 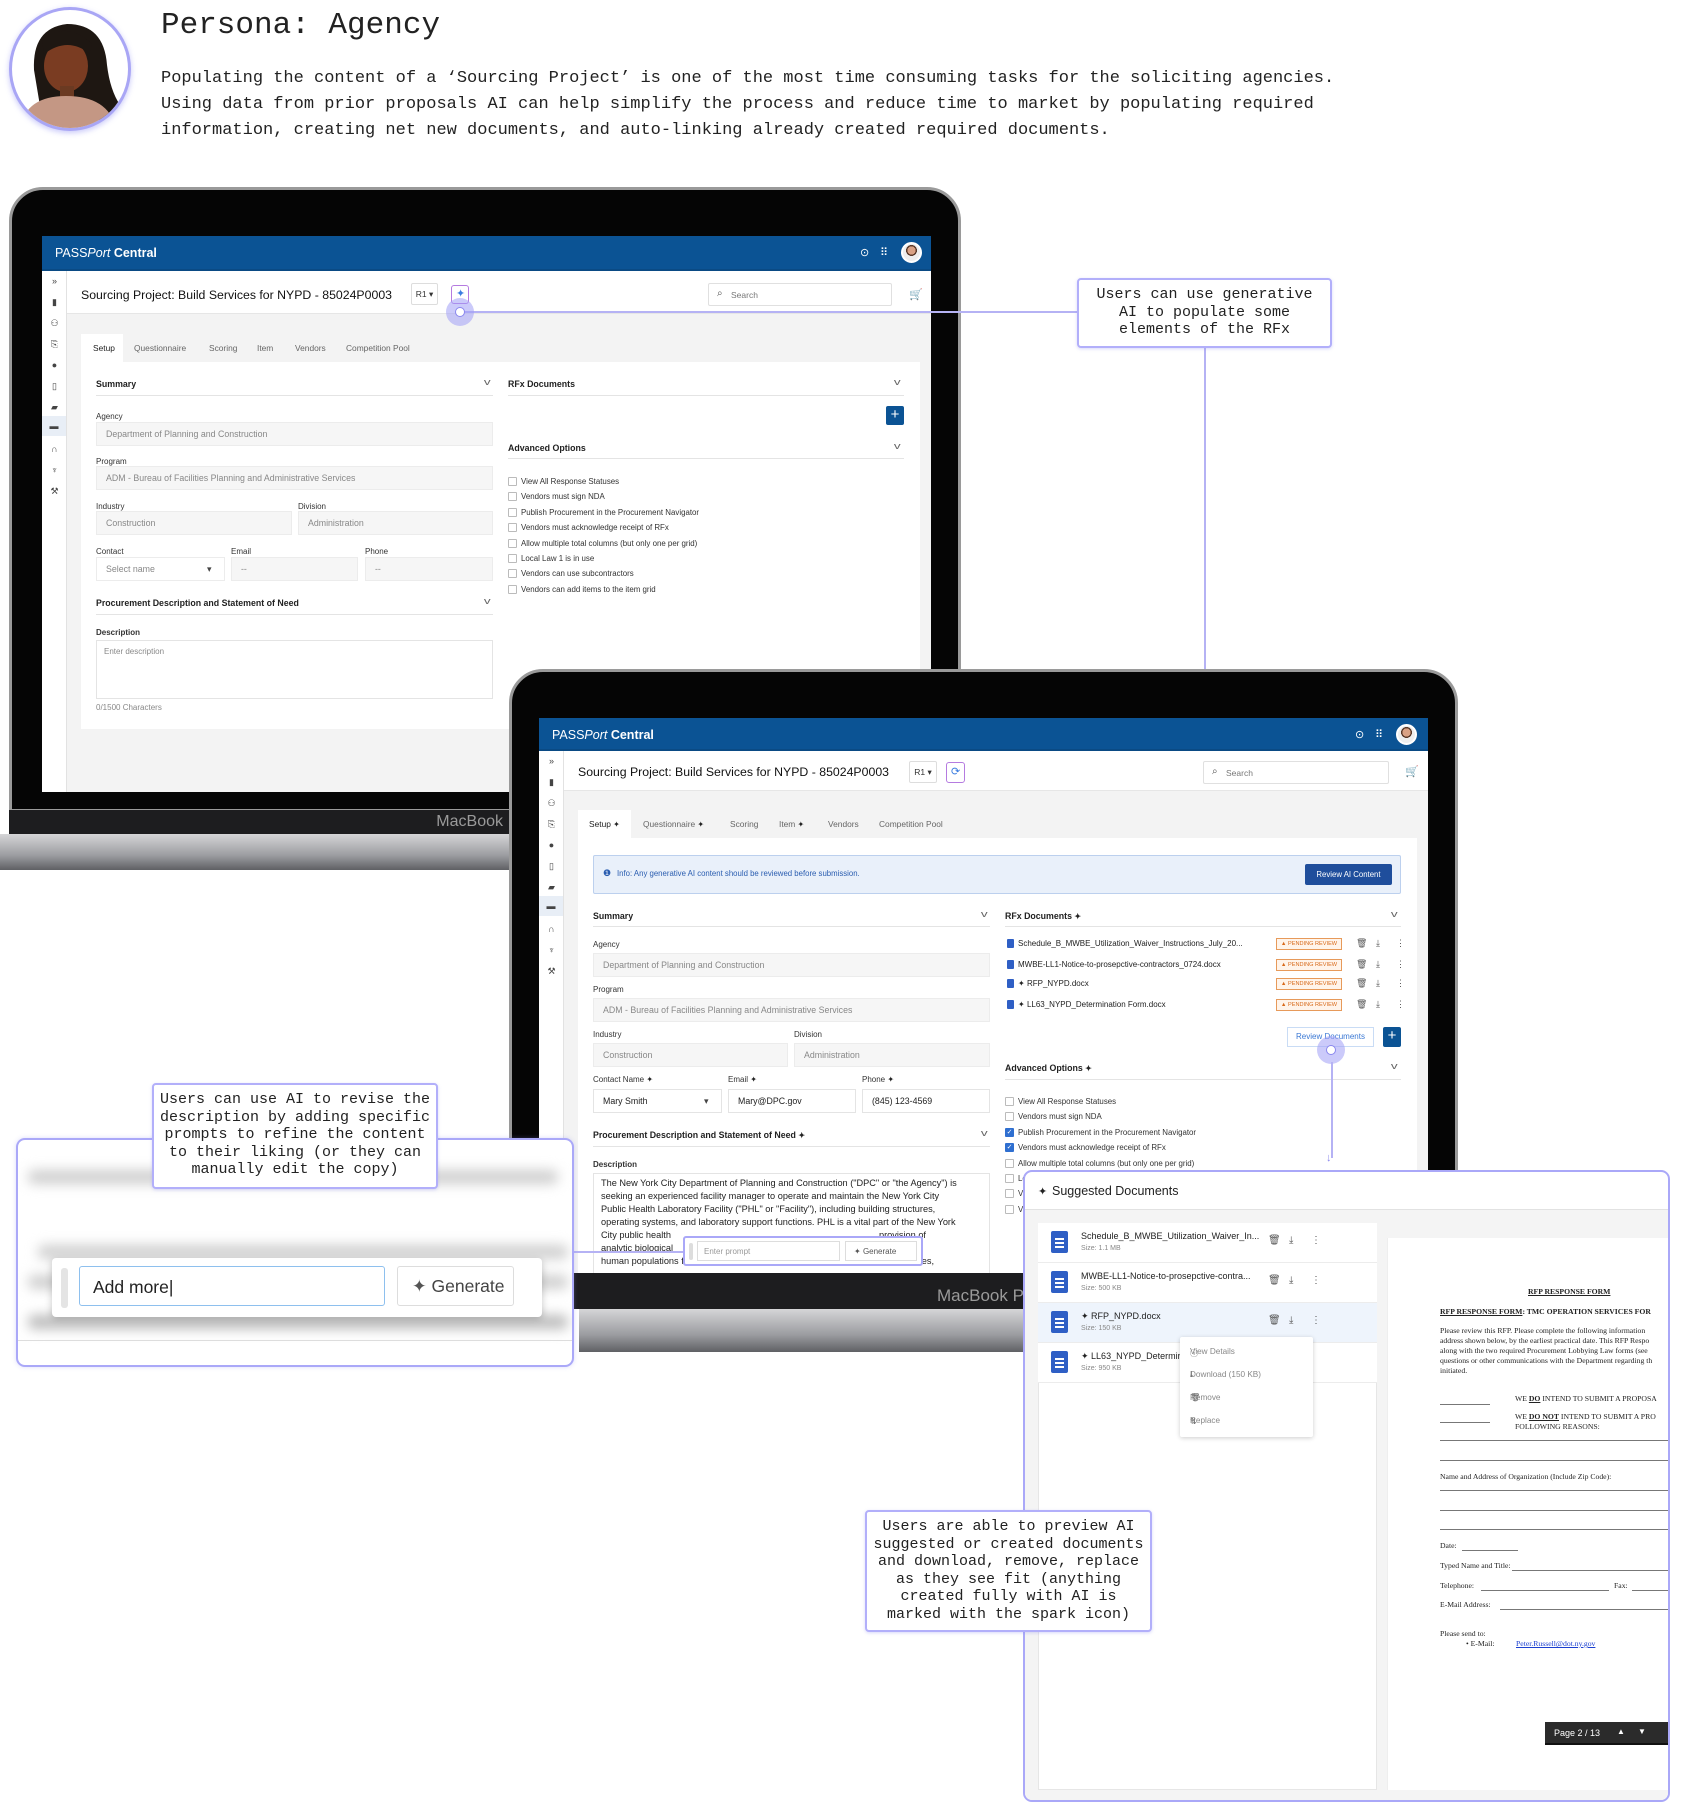 What do you see at coordinates (911, 252) in the screenshot?
I see `user-avatar` at bounding box center [911, 252].